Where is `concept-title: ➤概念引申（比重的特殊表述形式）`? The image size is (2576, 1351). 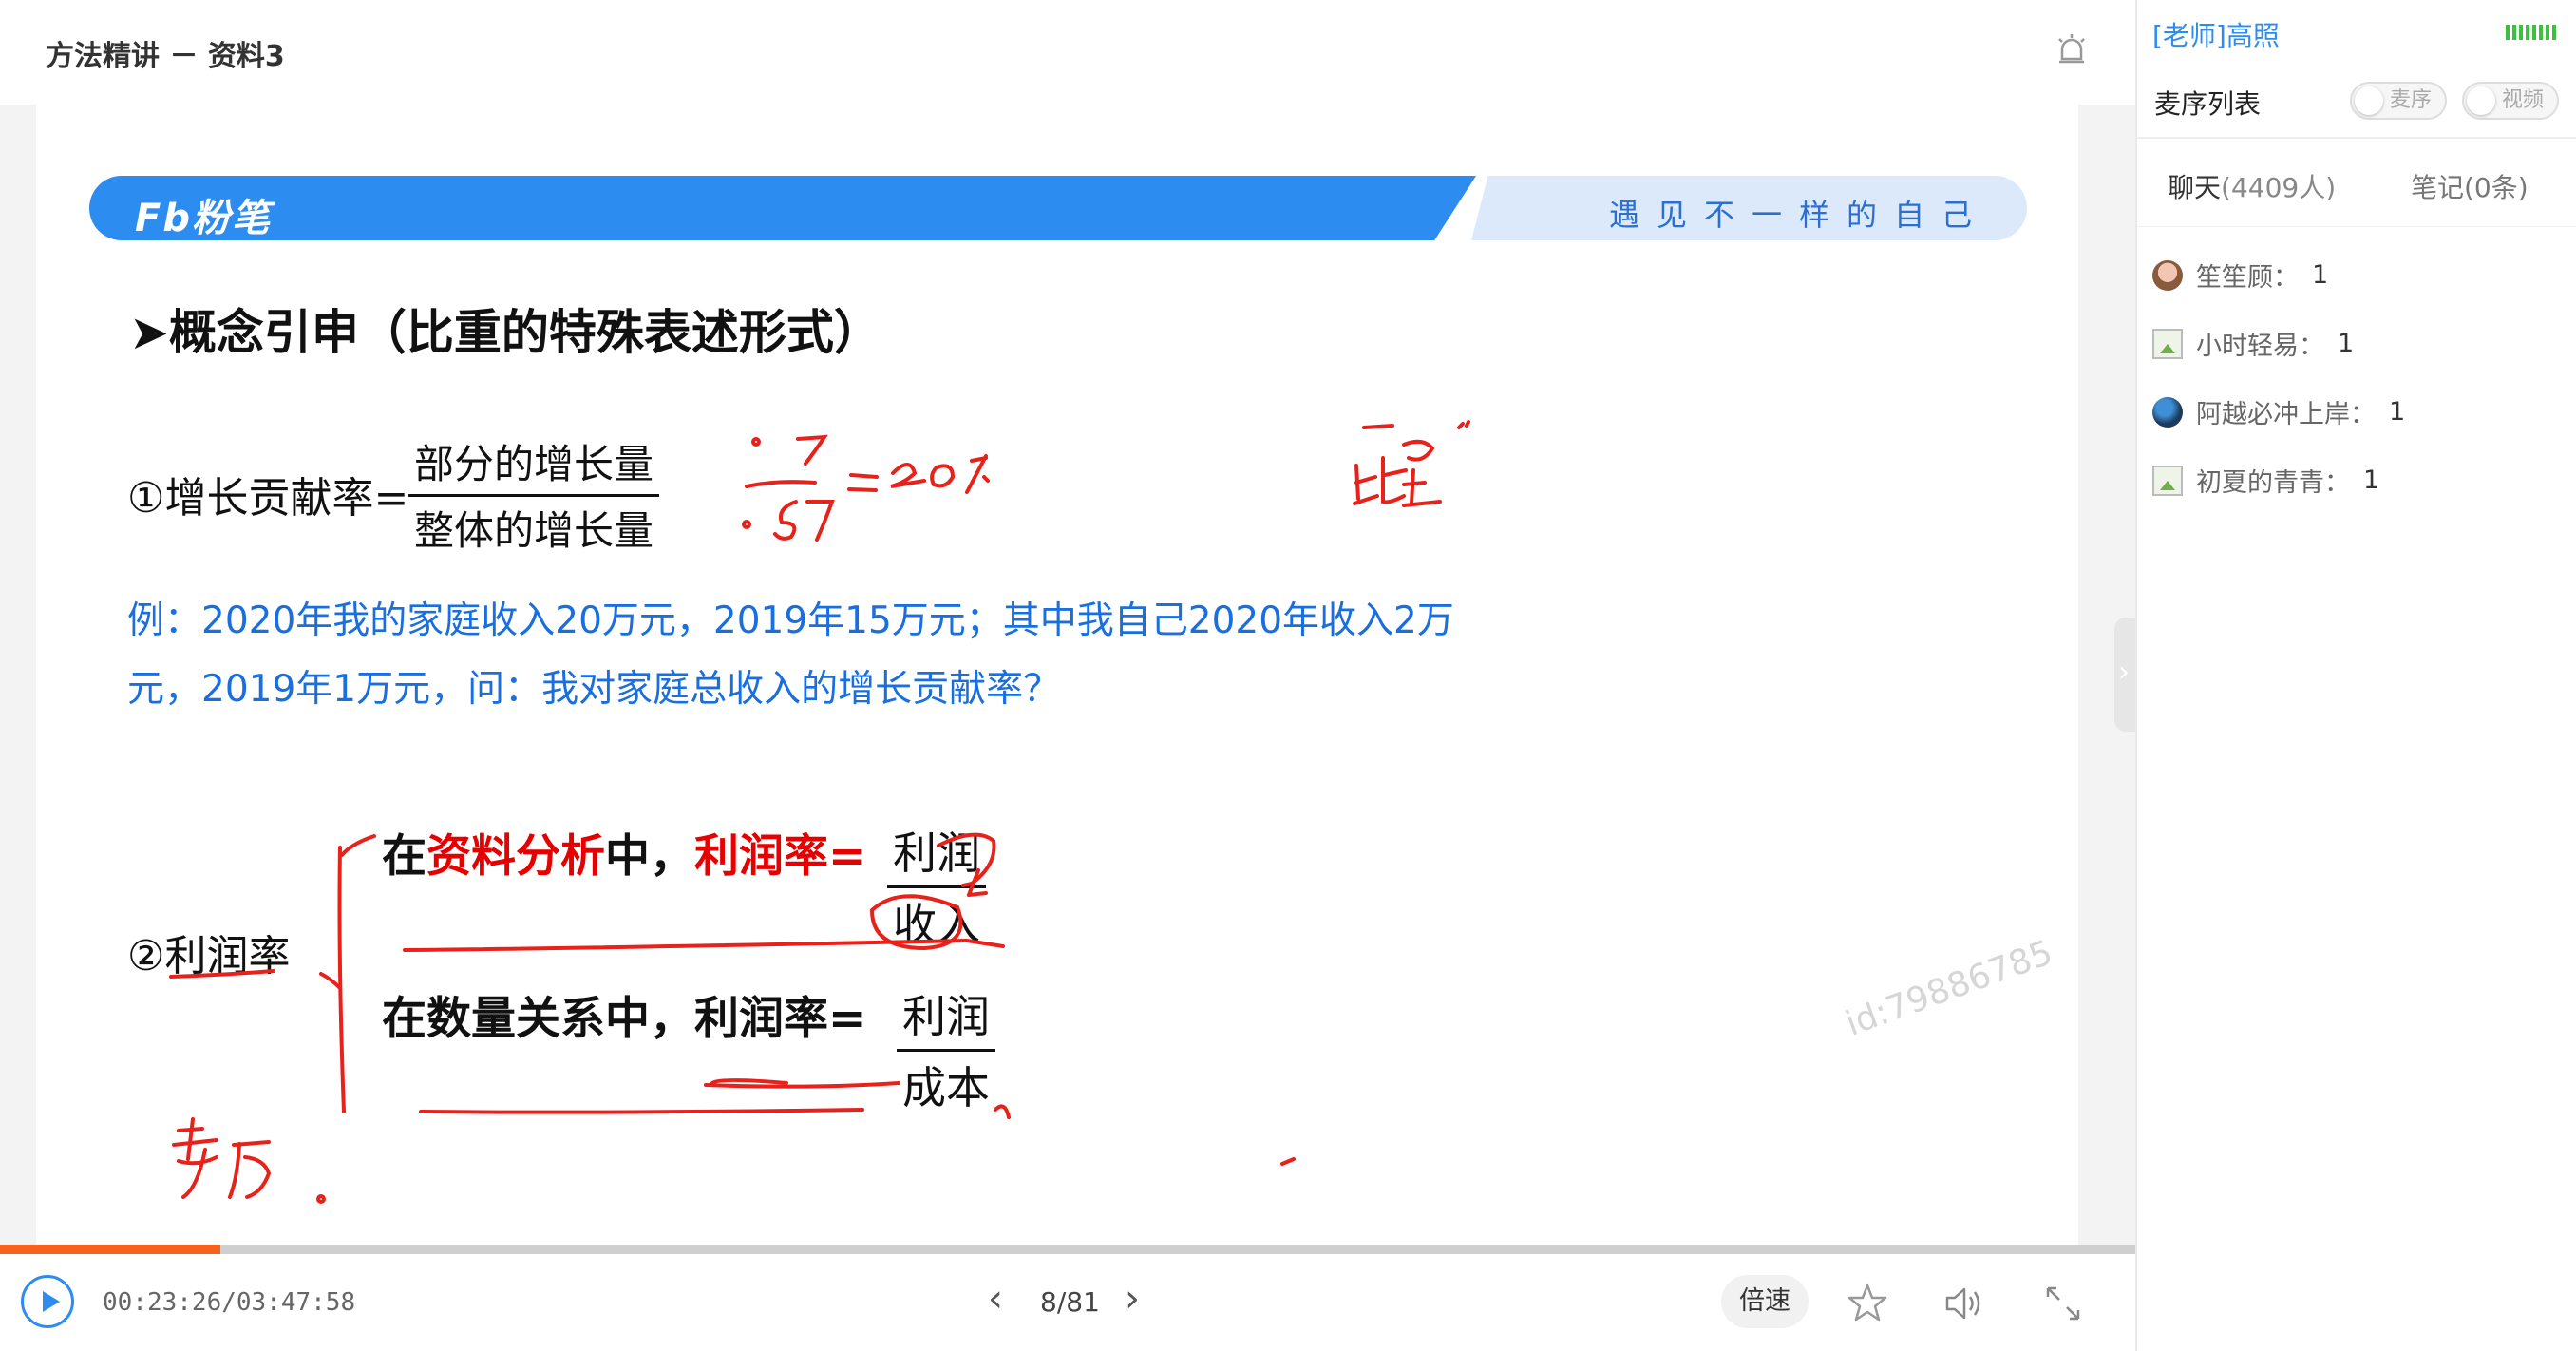
concept-title: ➤概念引申（比重的特殊表述形式） is located at coordinates (505, 332).